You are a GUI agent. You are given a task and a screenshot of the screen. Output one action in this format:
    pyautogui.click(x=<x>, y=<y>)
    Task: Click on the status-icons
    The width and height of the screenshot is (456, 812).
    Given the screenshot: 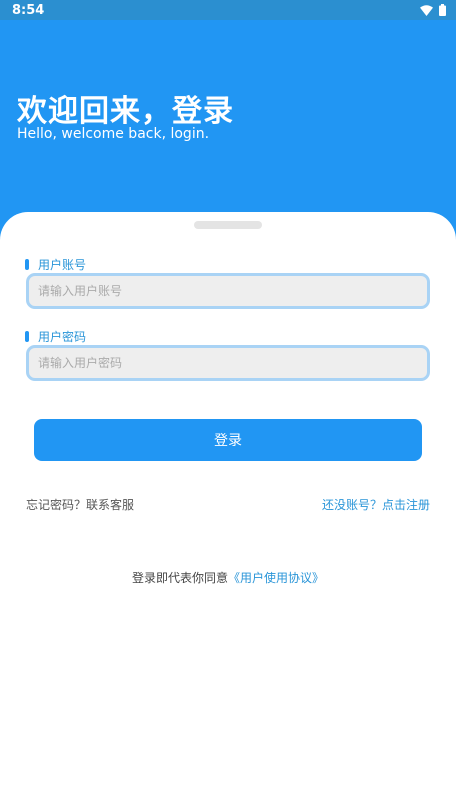 What is the action you would take?
    pyautogui.click(x=433, y=10)
    